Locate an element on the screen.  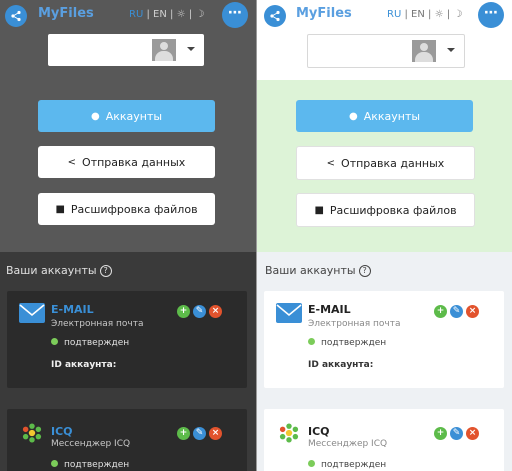
decrypt-files-label: Расшифровка файлов is located at coordinates (134, 209).